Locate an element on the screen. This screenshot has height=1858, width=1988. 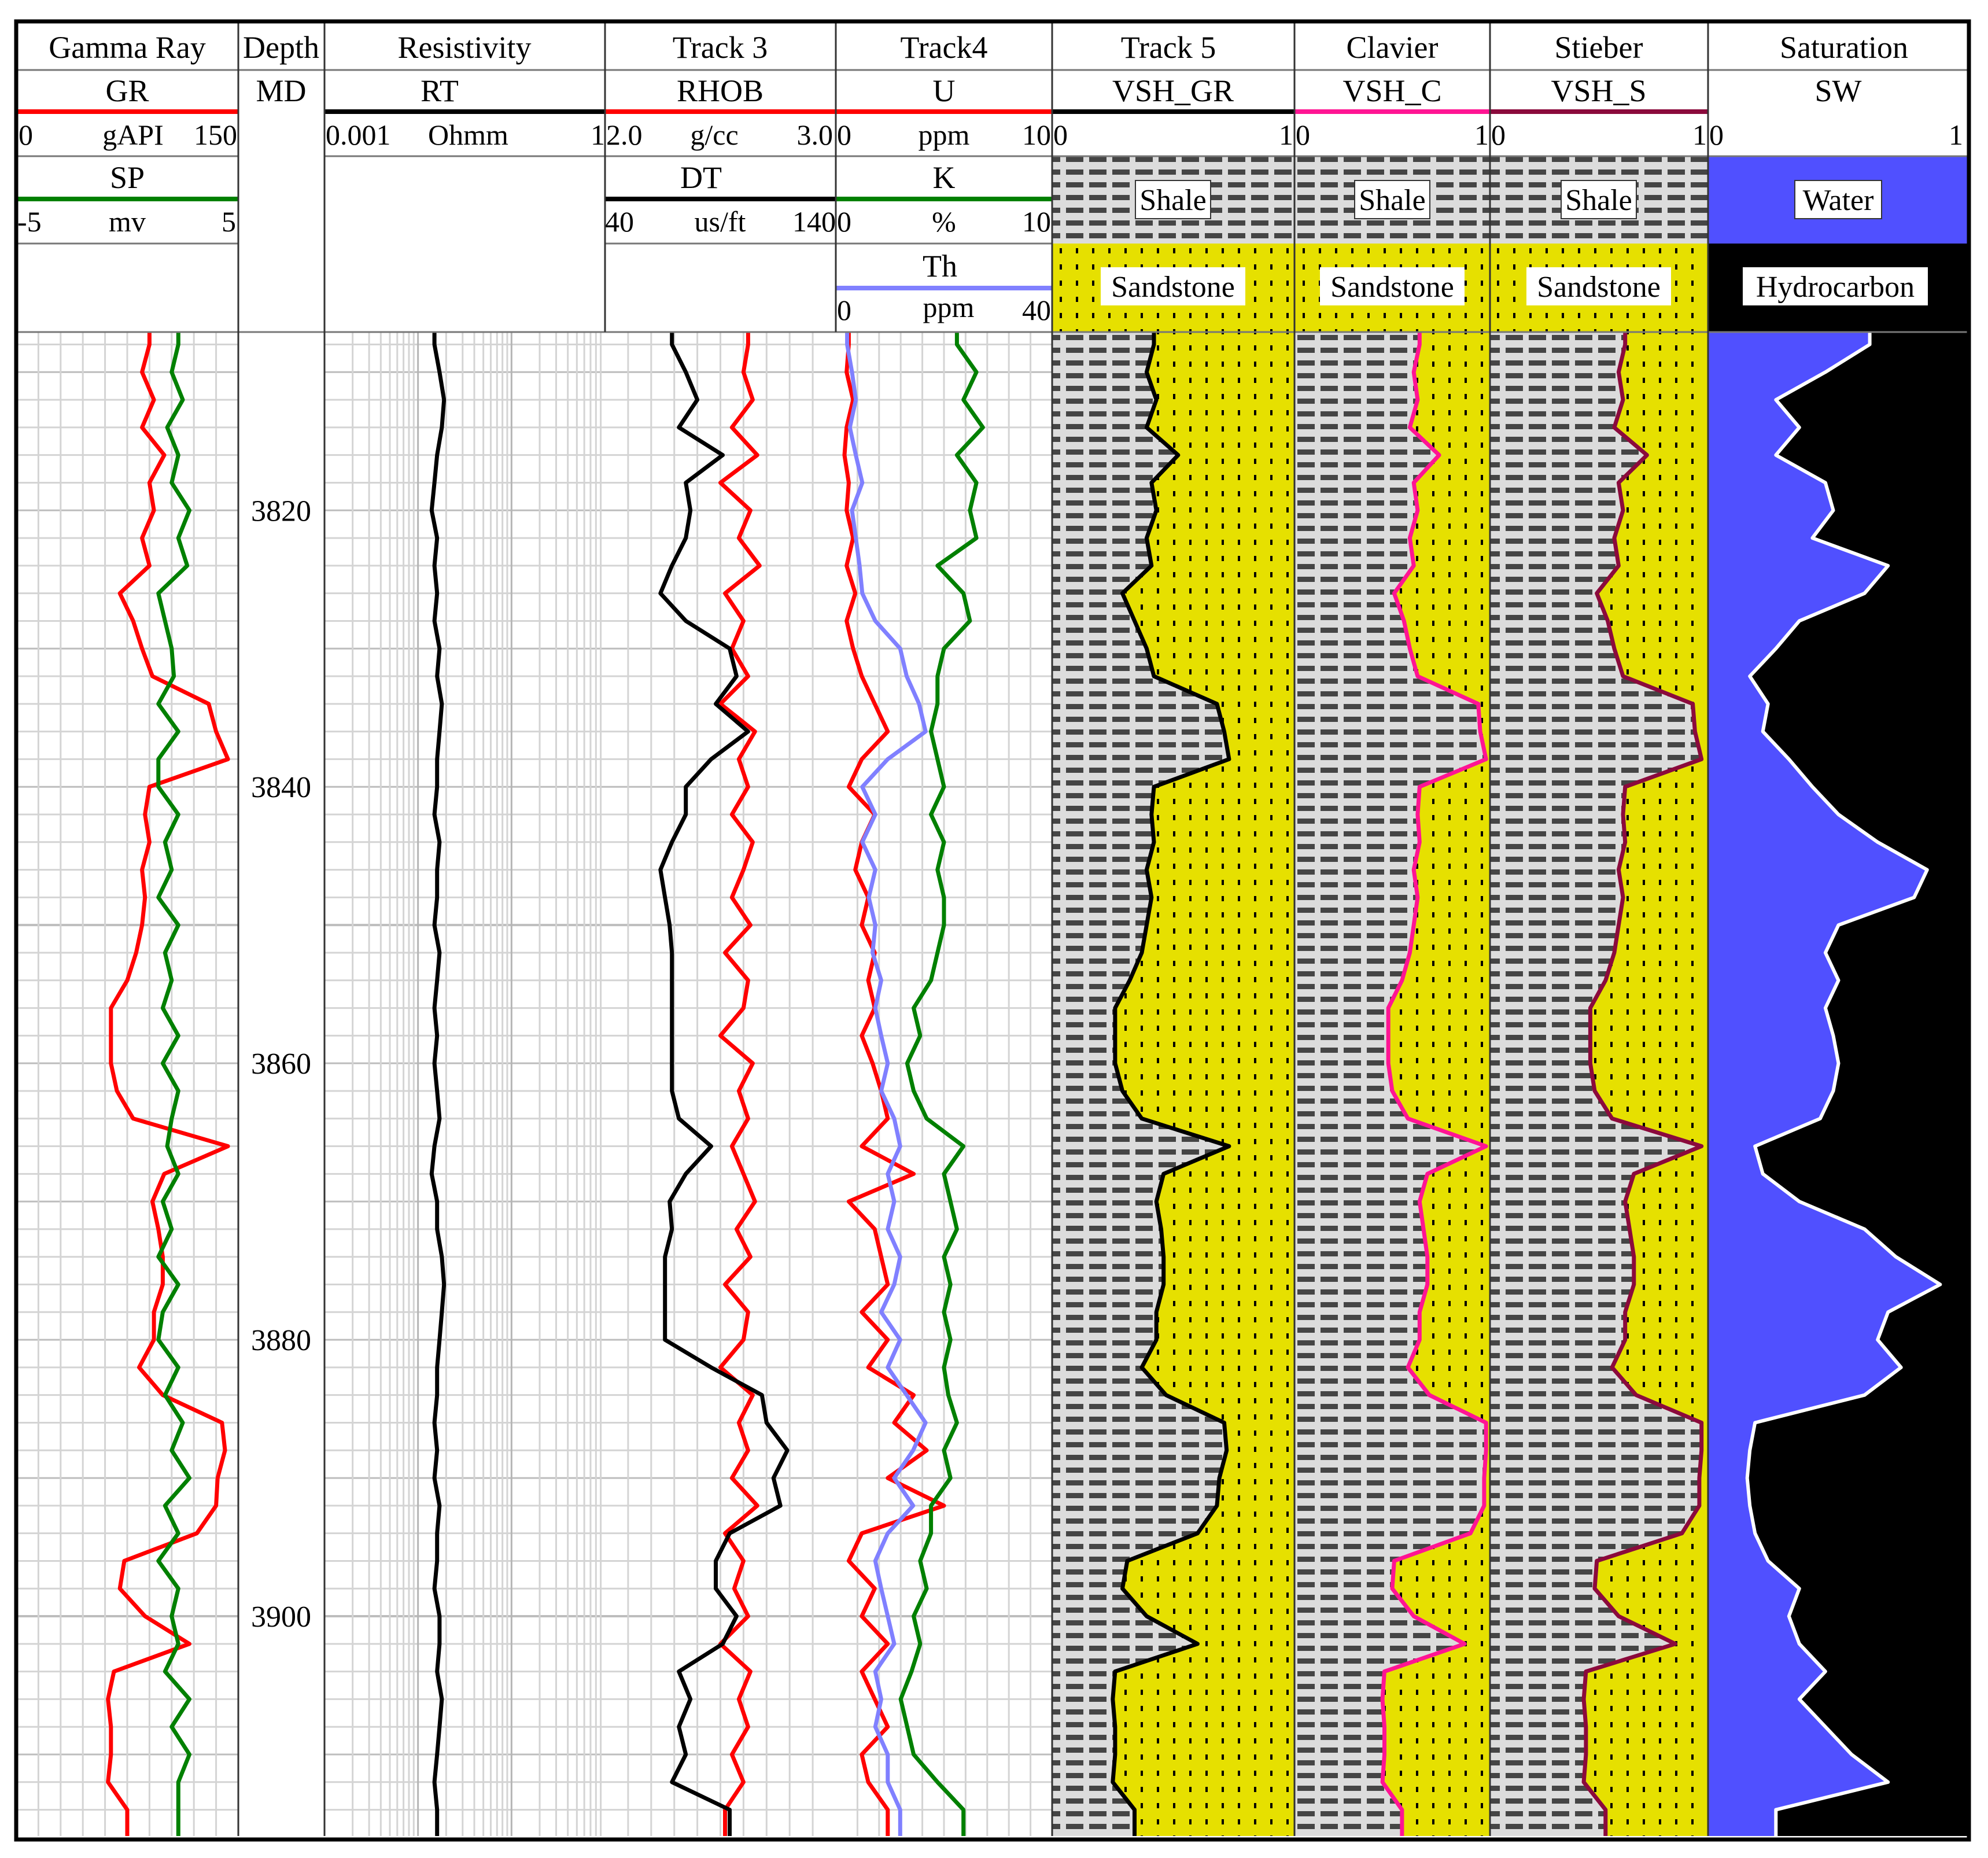
track-title: Clavier is located at coordinates (1393, 47).